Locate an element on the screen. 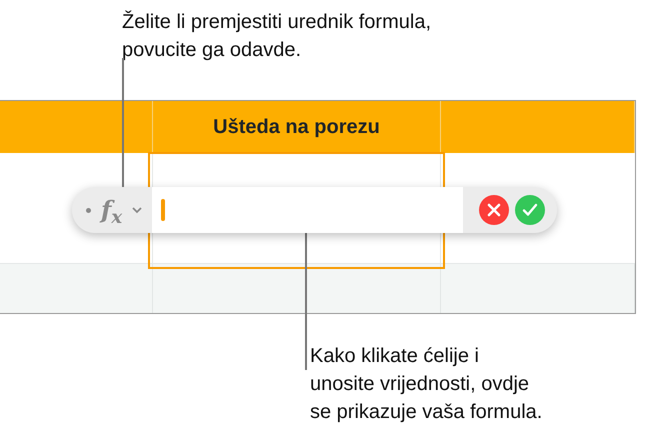 The width and height of the screenshot is (652, 447). function-button: f$_{x}$ is located at coordinates (111, 210).